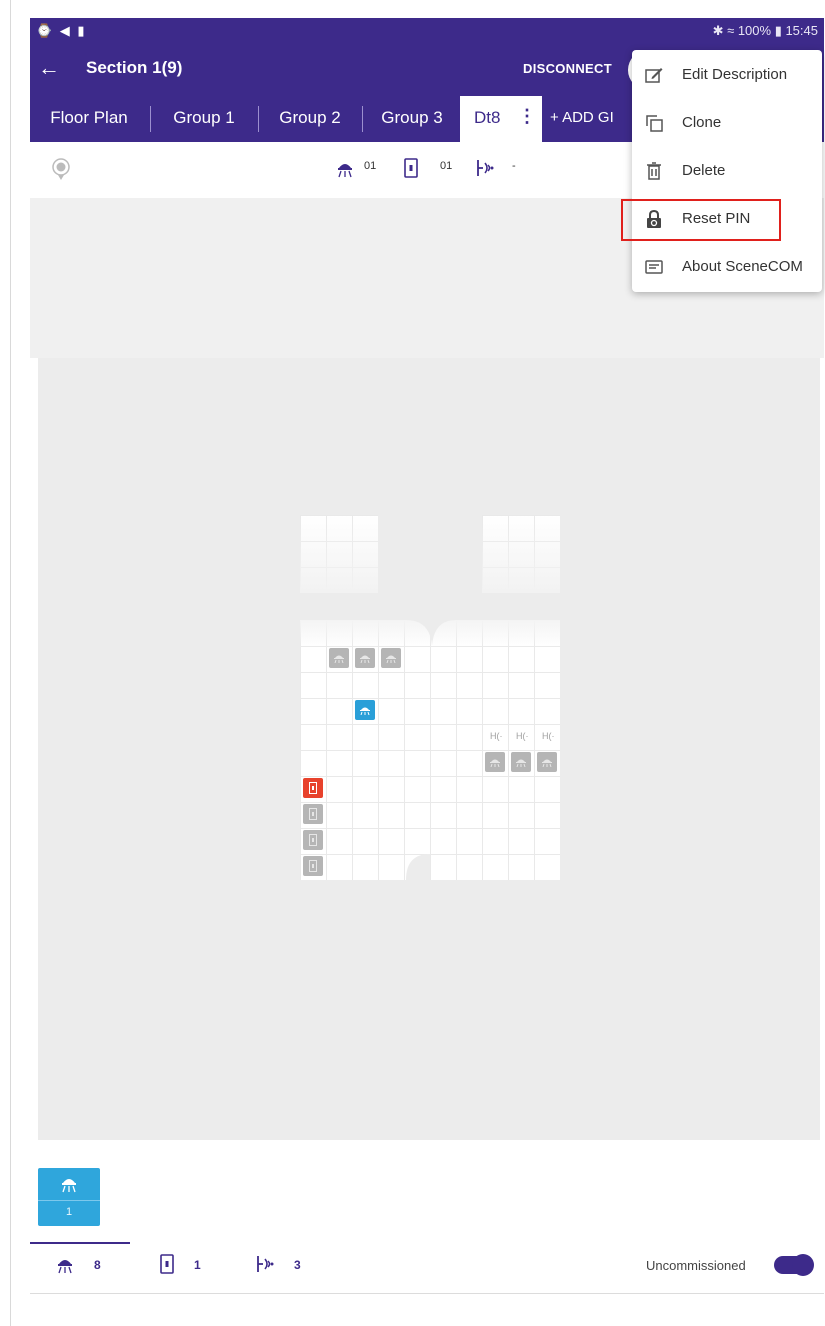 The image size is (825, 1326). Describe the element at coordinates (704, 170) in the screenshot. I see `menu-item-label: Delete` at that location.